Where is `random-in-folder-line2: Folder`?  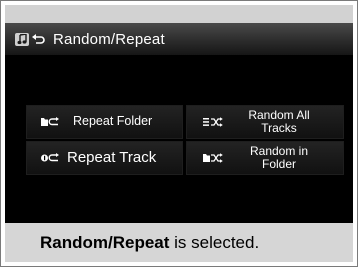 random-in-folder-line2: Folder is located at coordinates (278, 164).